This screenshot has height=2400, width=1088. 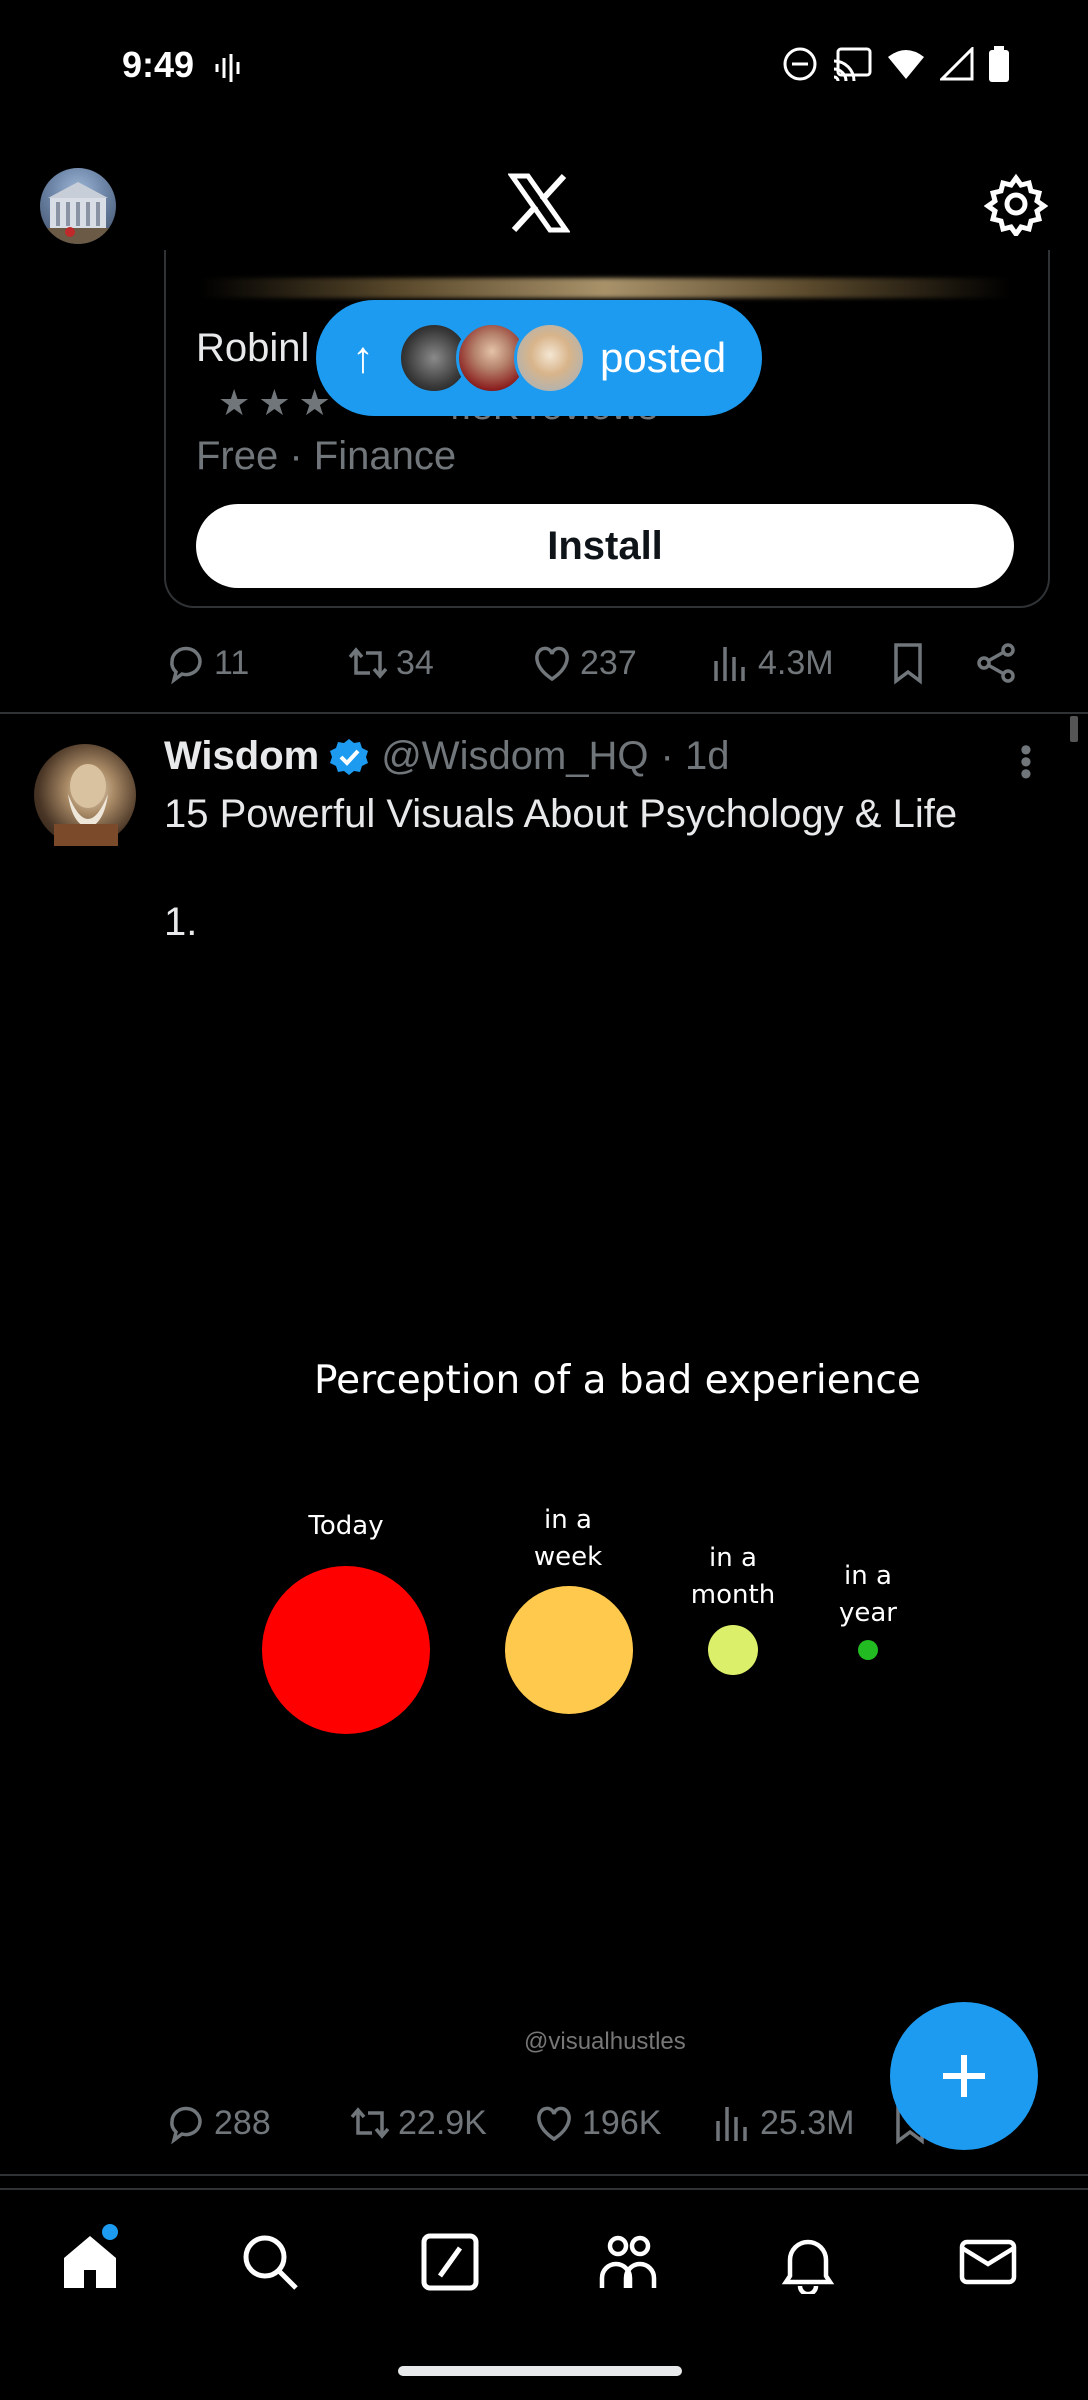 What do you see at coordinates (326, 456) in the screenshot?
I see `ad-meta: Free · Finance` at bounding box center [326, 456].